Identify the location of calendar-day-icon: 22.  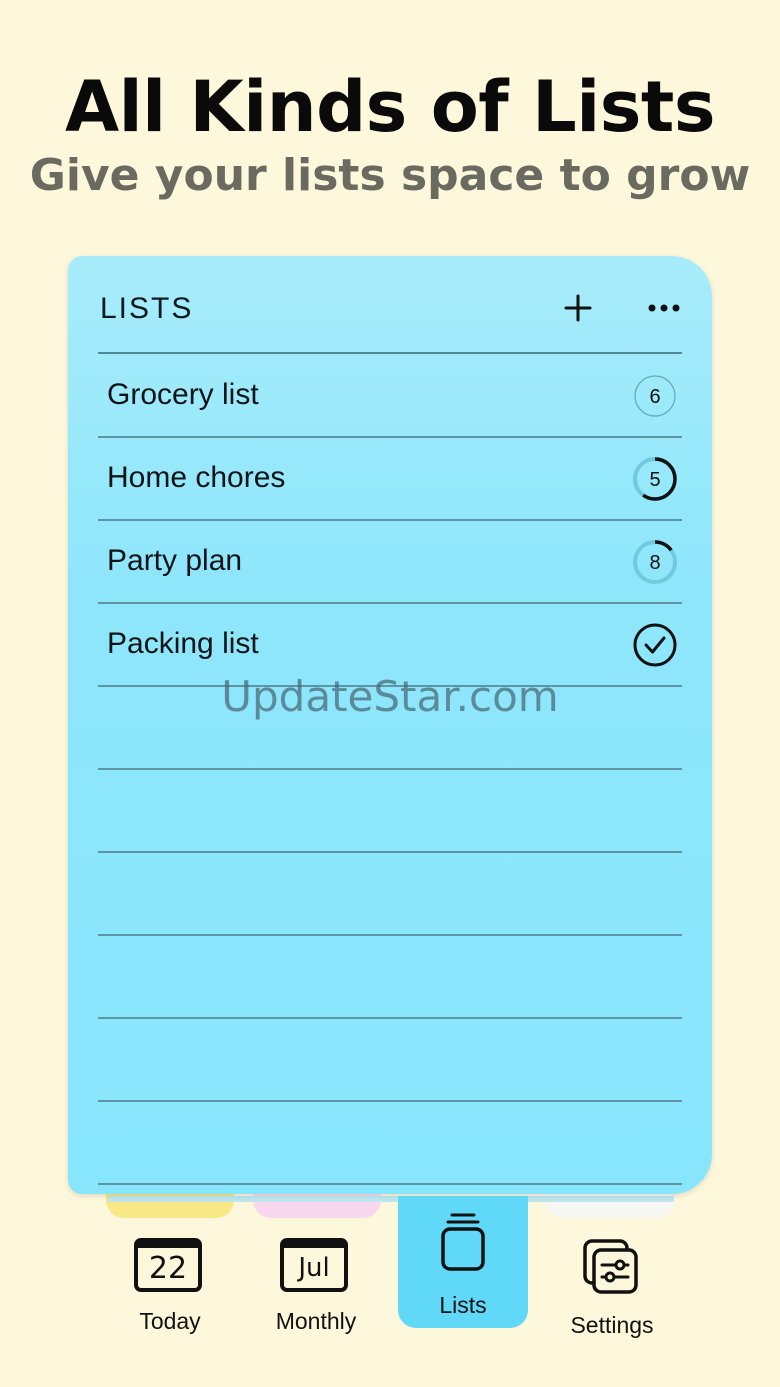
(168, 1265).